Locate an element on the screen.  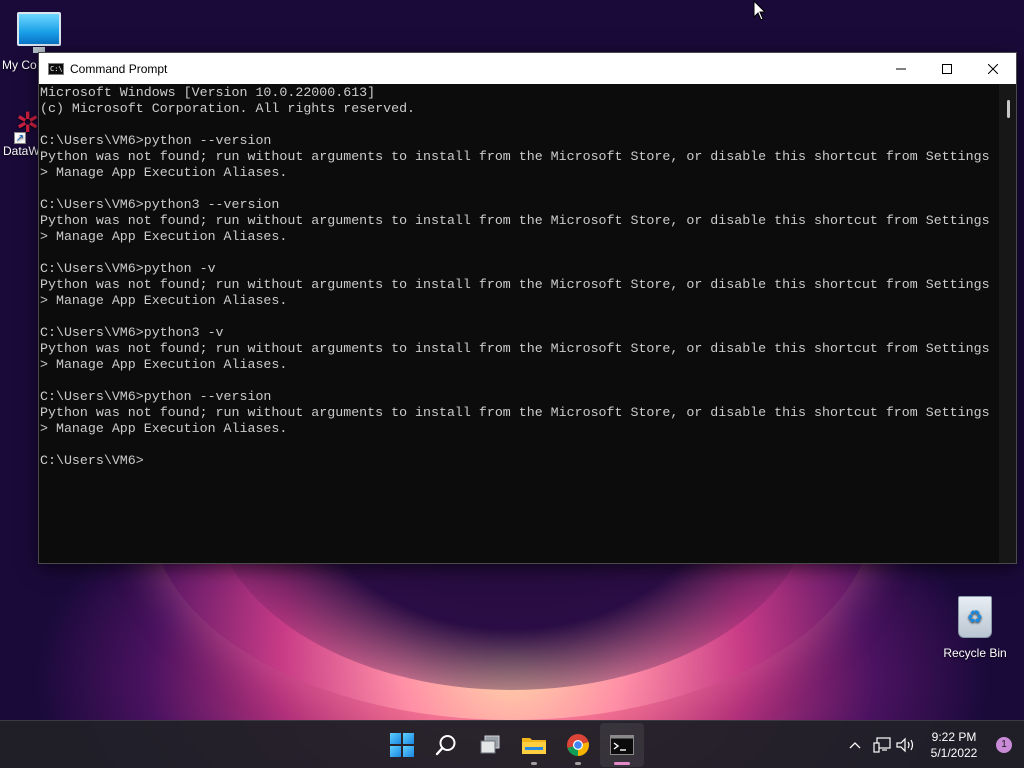
clock: 9:22 PM 5/1/2022 is located at coordinates (954, 744).